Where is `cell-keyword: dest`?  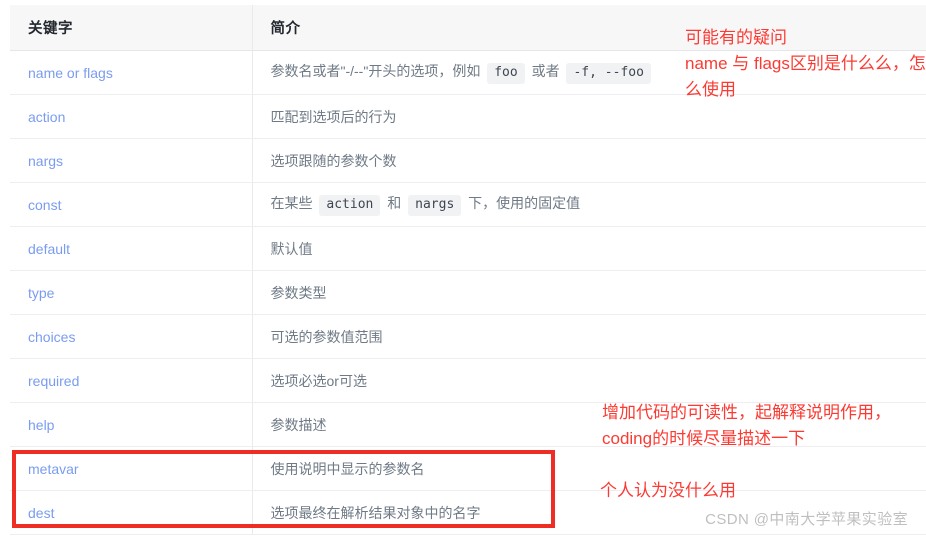
cell-keyword: dest is located at coordinates (131, 512).